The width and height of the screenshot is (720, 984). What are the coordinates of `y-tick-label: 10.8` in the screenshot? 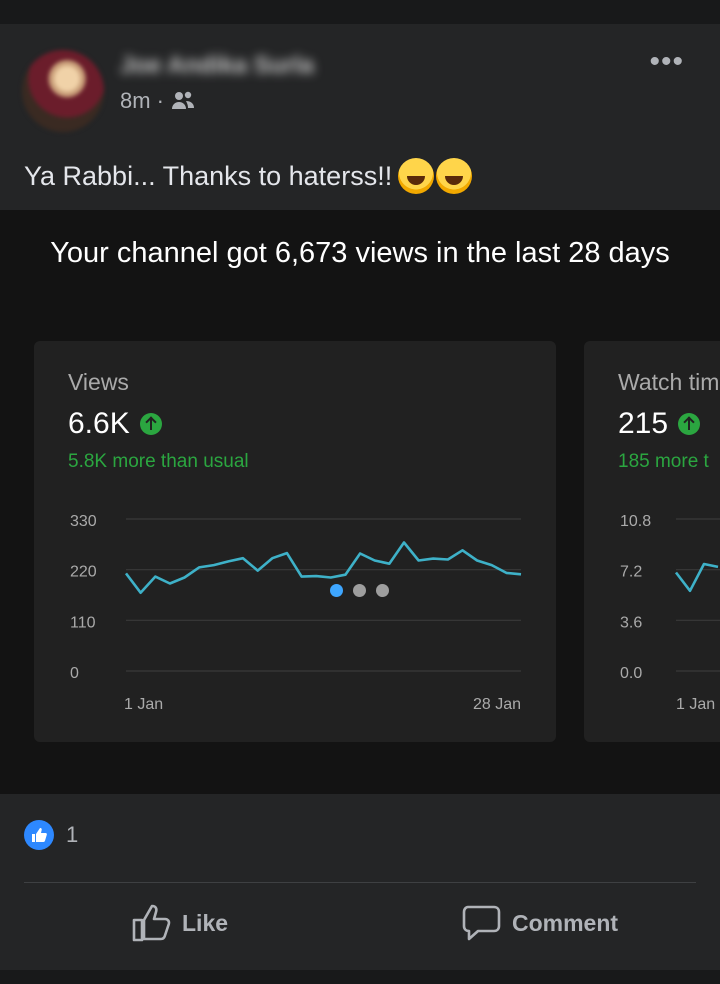 It's located at (635, 521).